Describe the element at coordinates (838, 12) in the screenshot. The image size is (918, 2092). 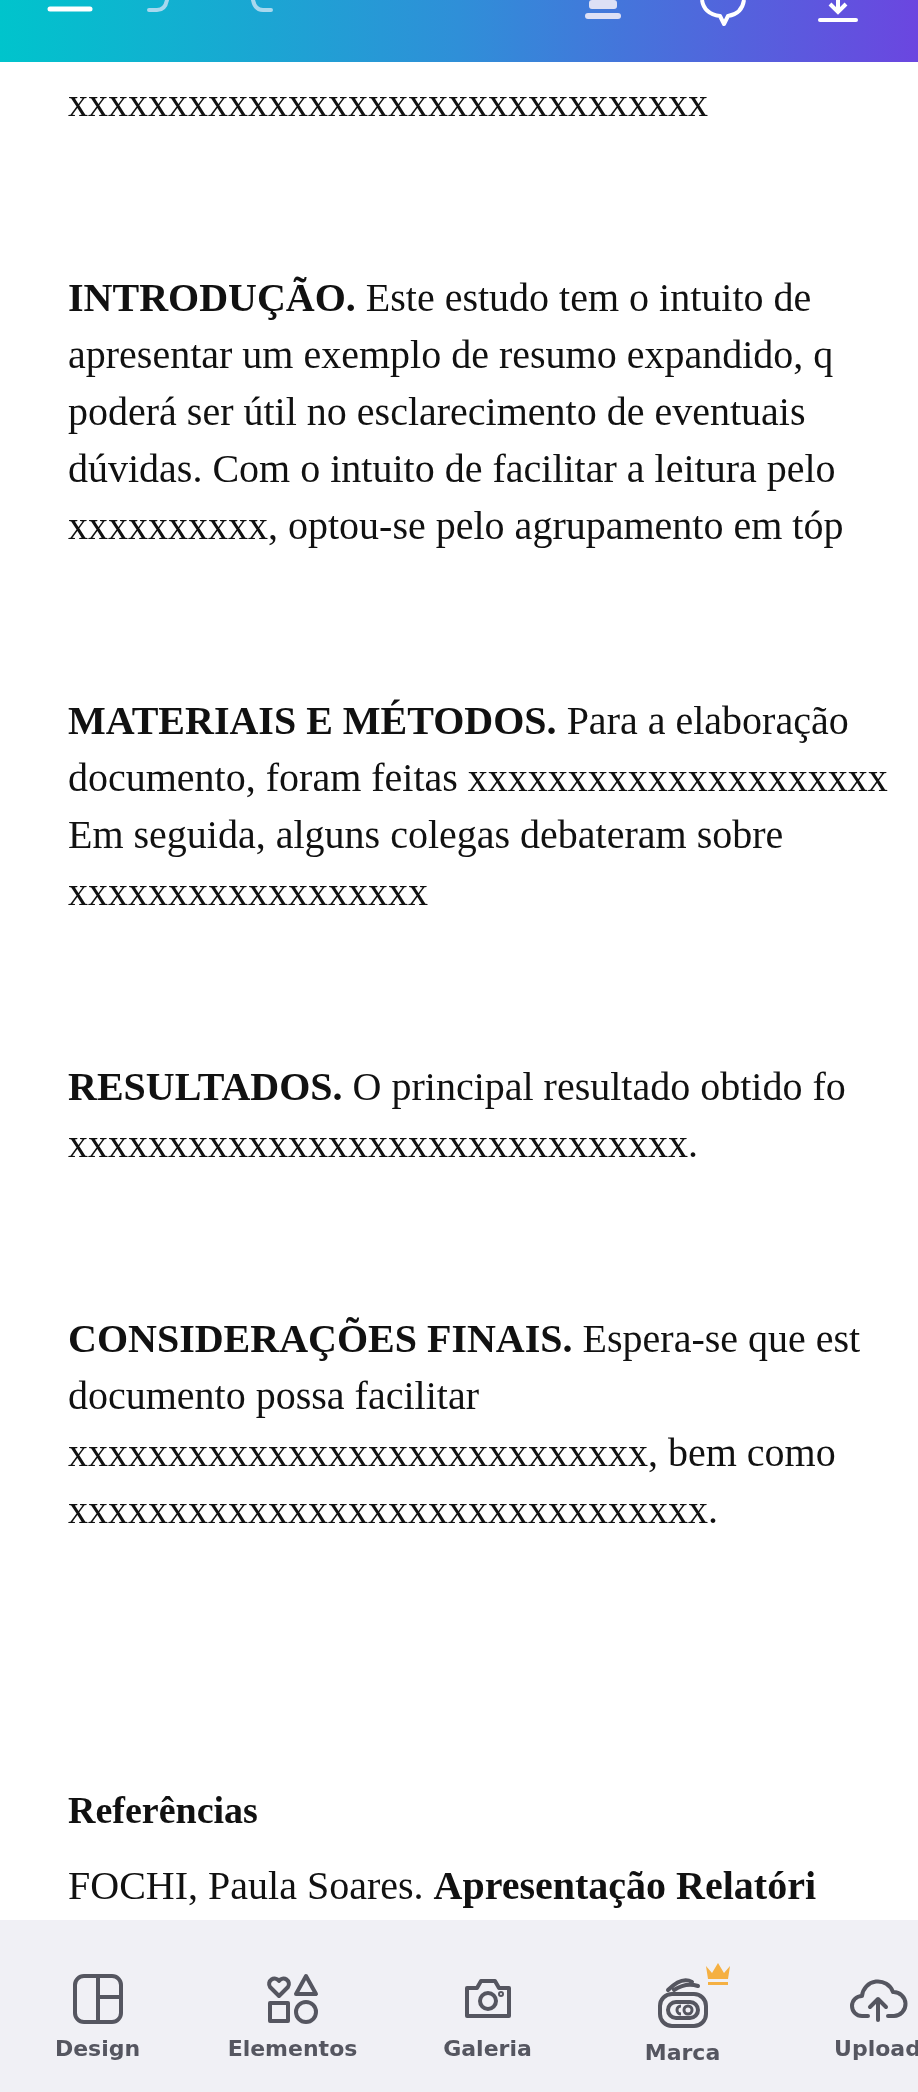
I see `download-icon` at that location.